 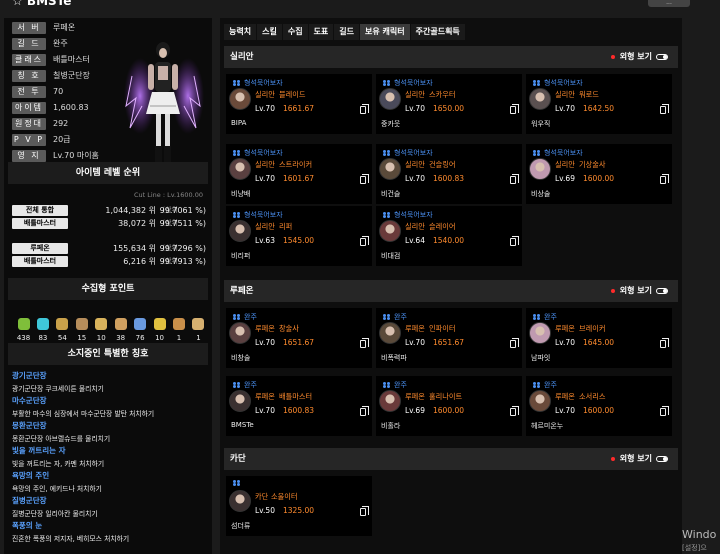 What do you see at coordinates (110, 261) in the screenshot?
I see `rank-row: 배틀마스터 6,216 위 (상위 99.7913 %)` at bounding box center [110, 261].